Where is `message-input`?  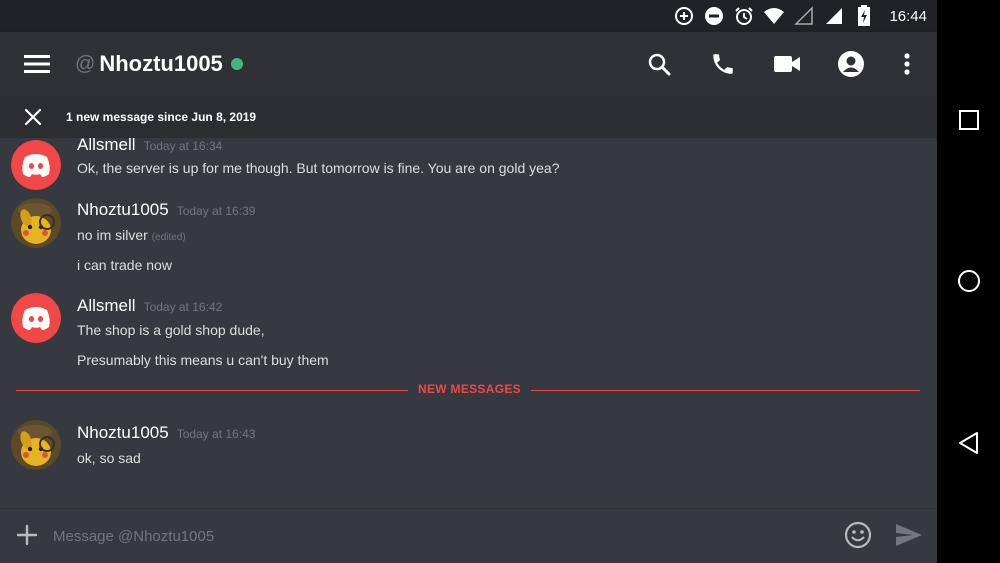
message-input is located at coordinates (433, 536).